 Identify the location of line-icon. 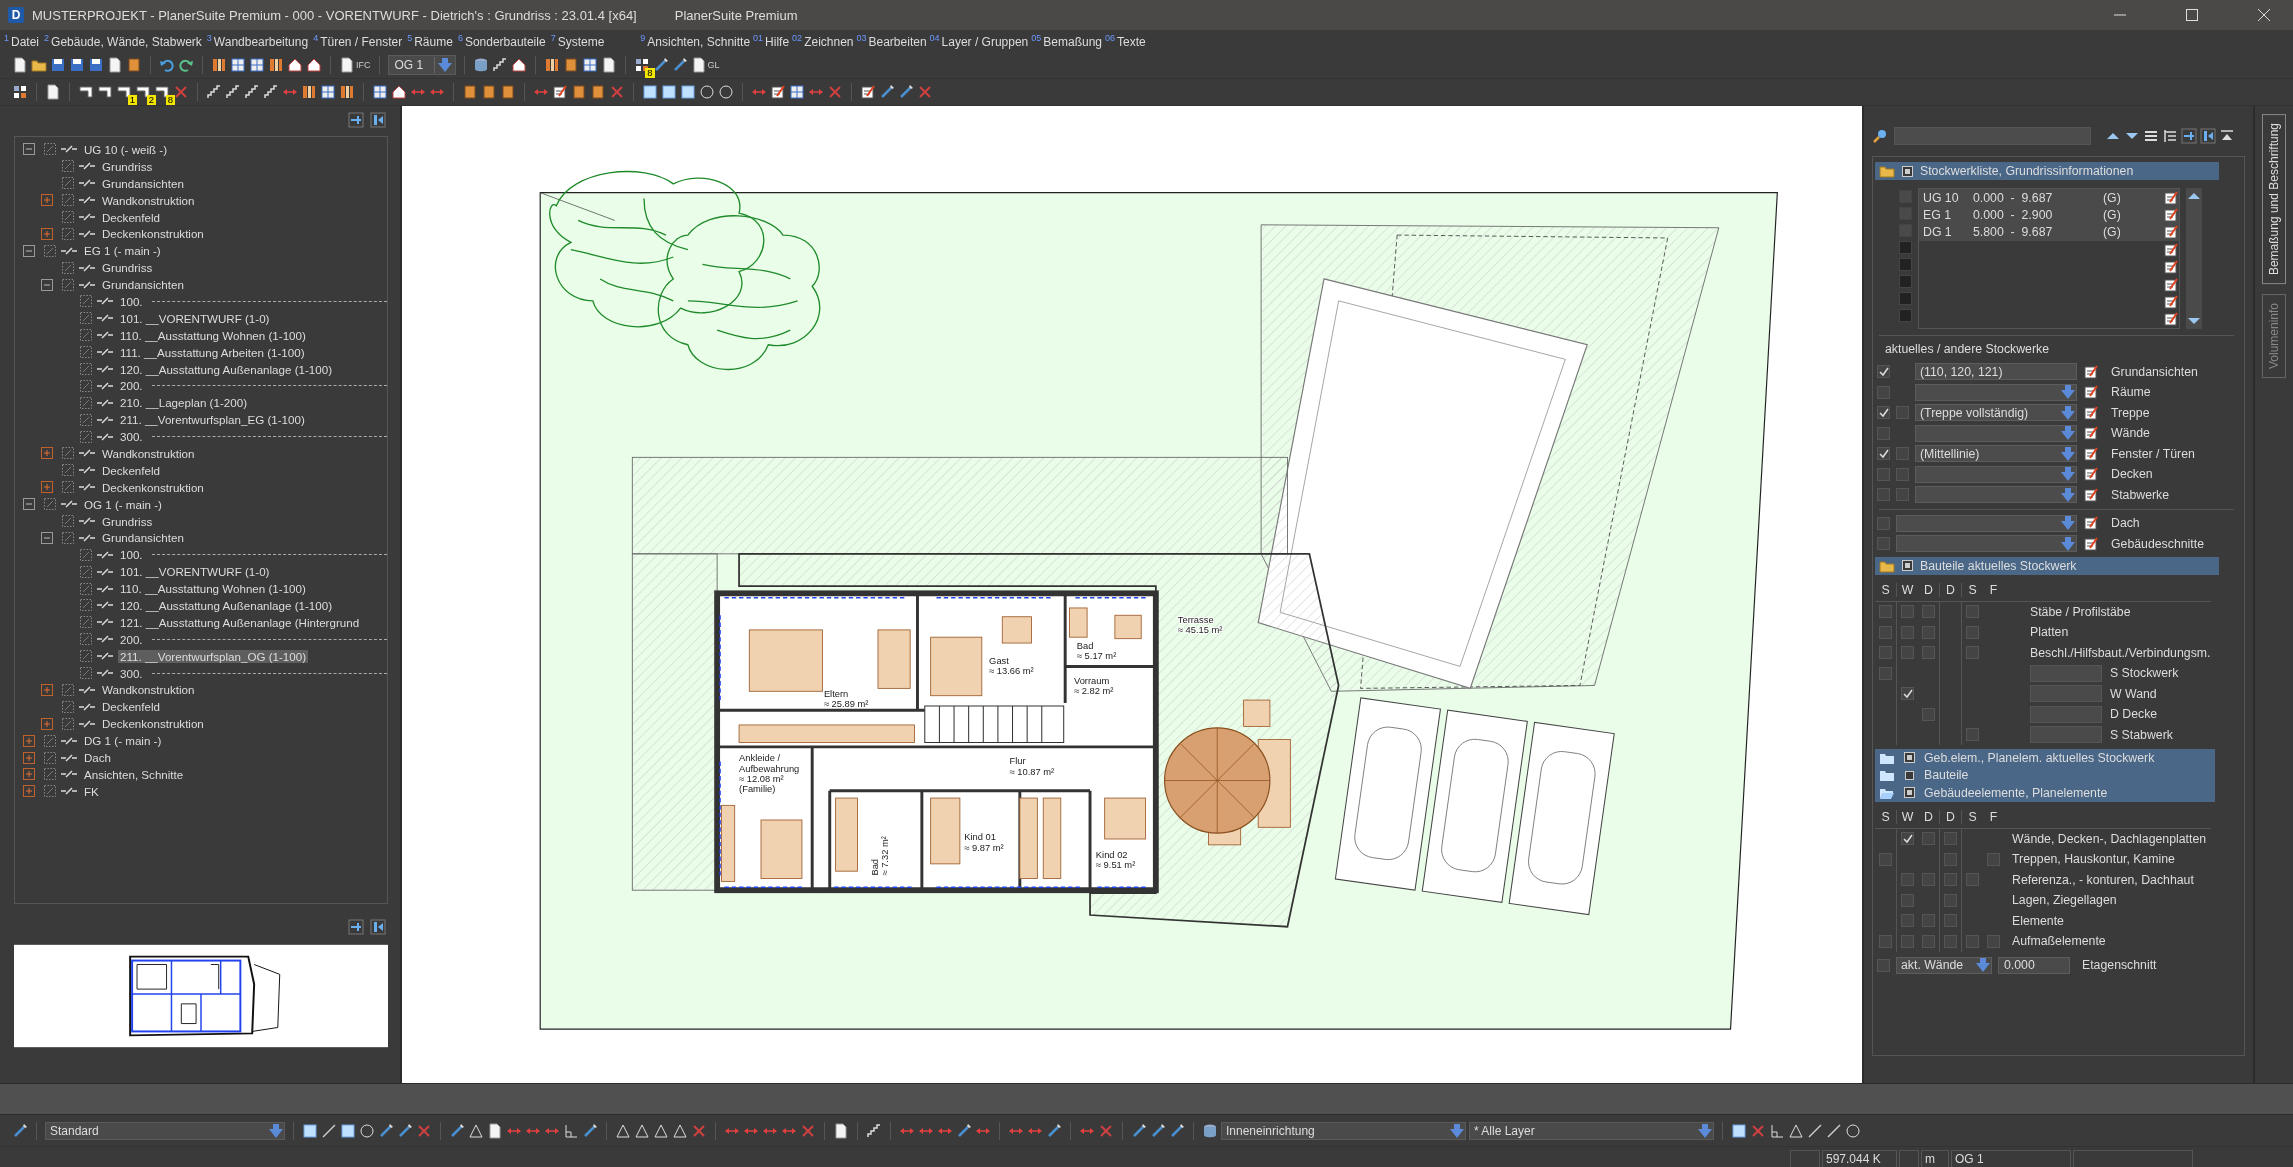
(1834, 1130).